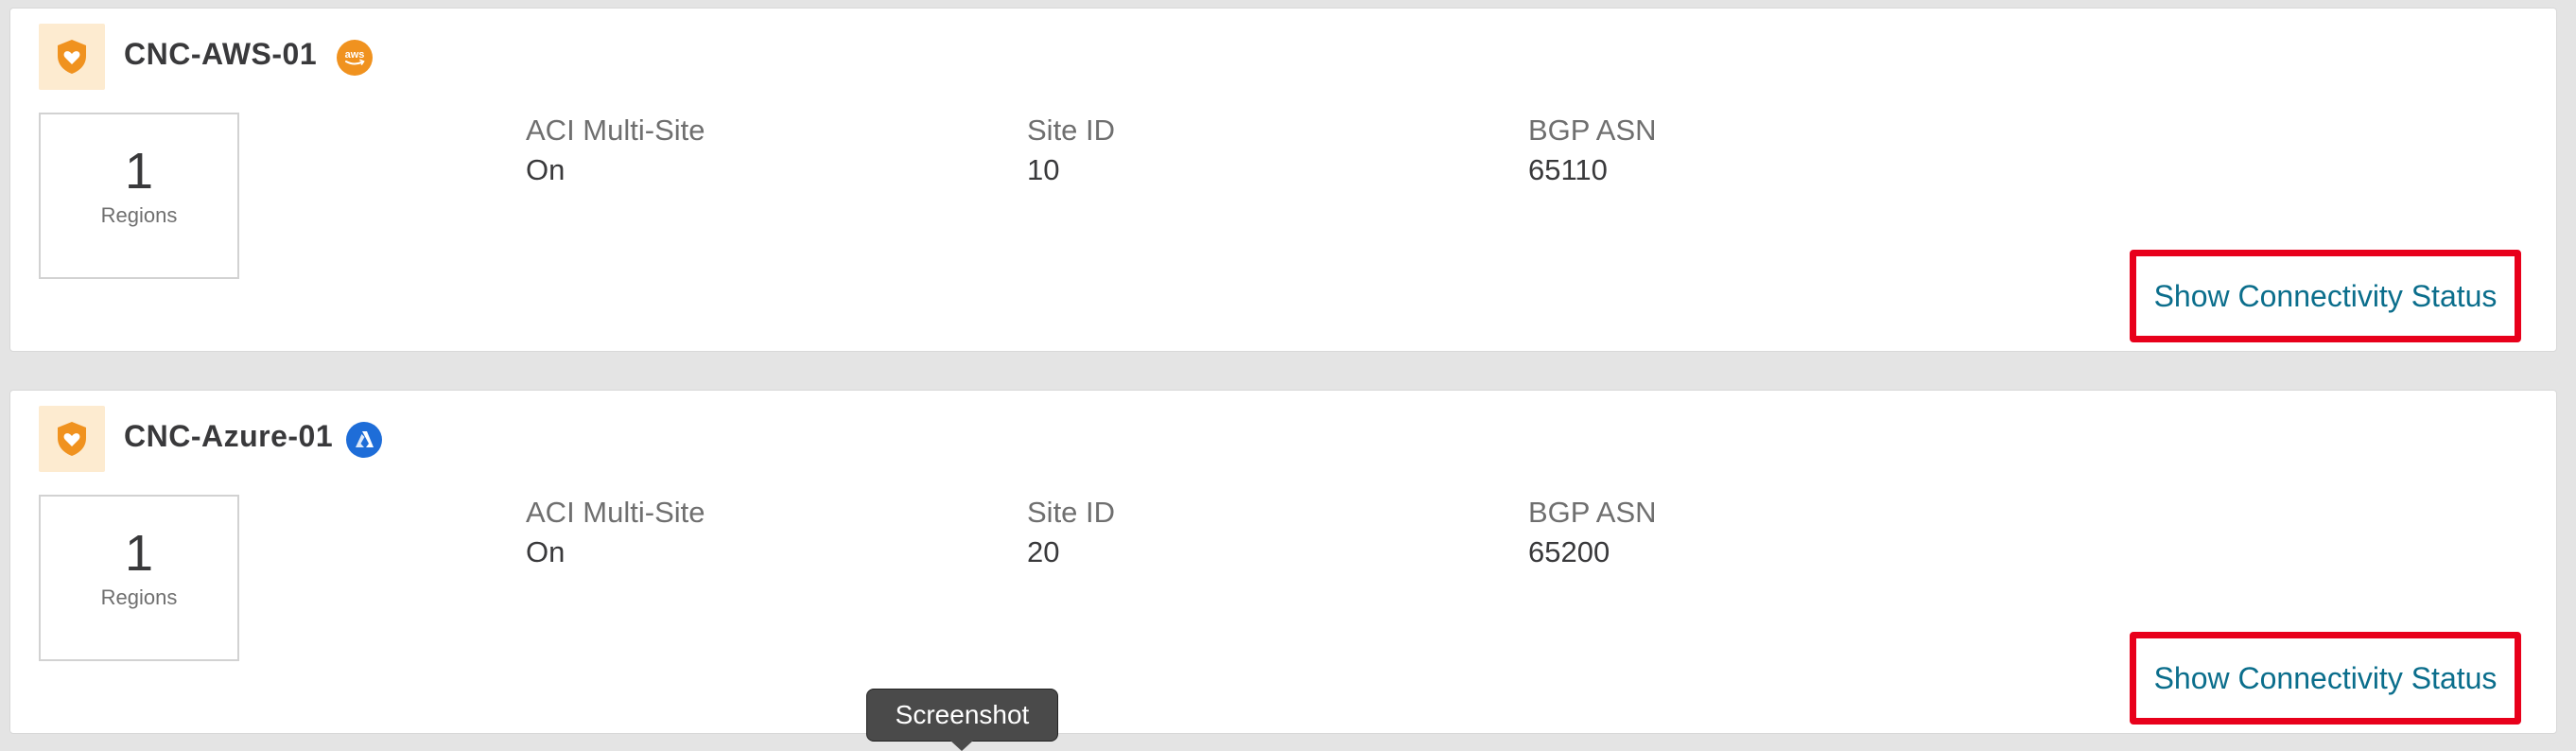 The width and height of the screenshot is (2576, 751). I want to click on field-value: 20, so click(1043, 551).